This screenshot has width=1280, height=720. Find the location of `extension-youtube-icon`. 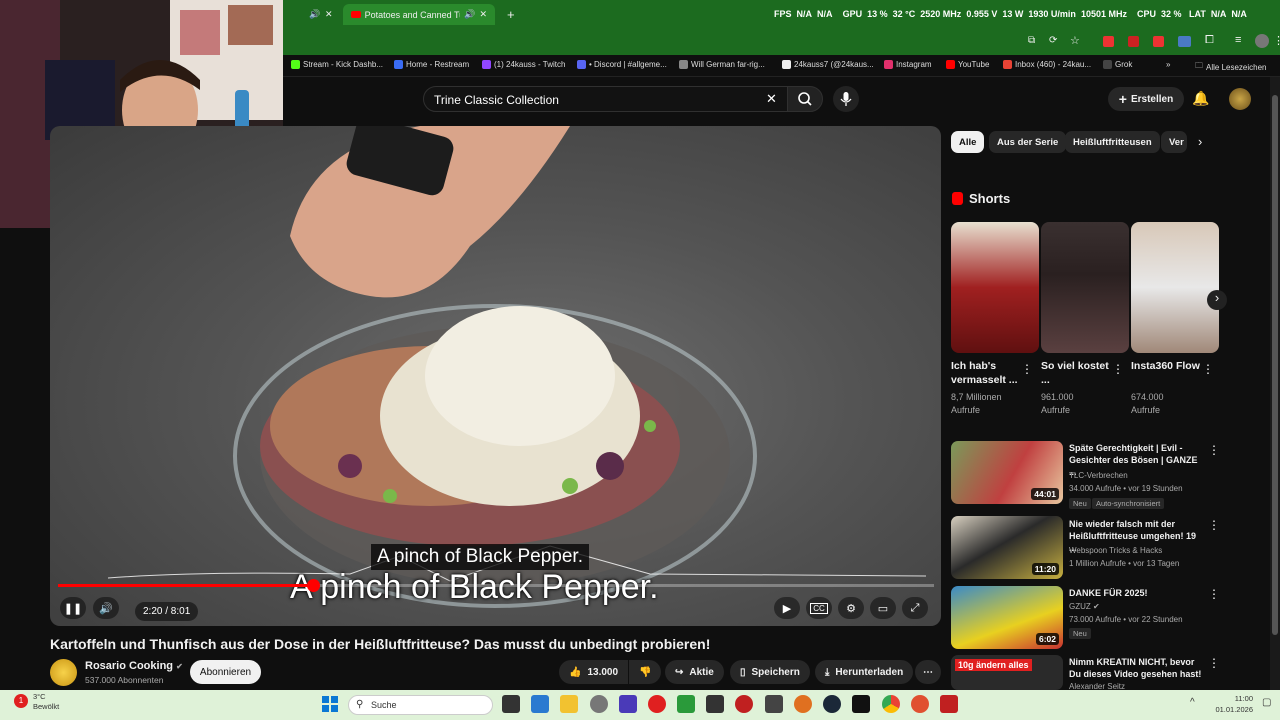

extension-youtube-icon is located at coordinates (1133, 41).